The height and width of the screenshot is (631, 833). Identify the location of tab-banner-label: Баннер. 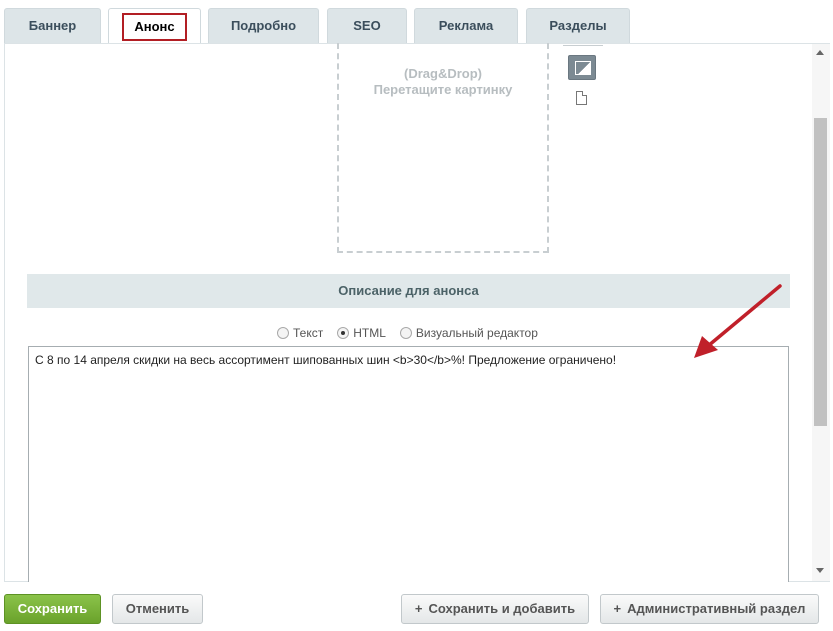
(52, 25).